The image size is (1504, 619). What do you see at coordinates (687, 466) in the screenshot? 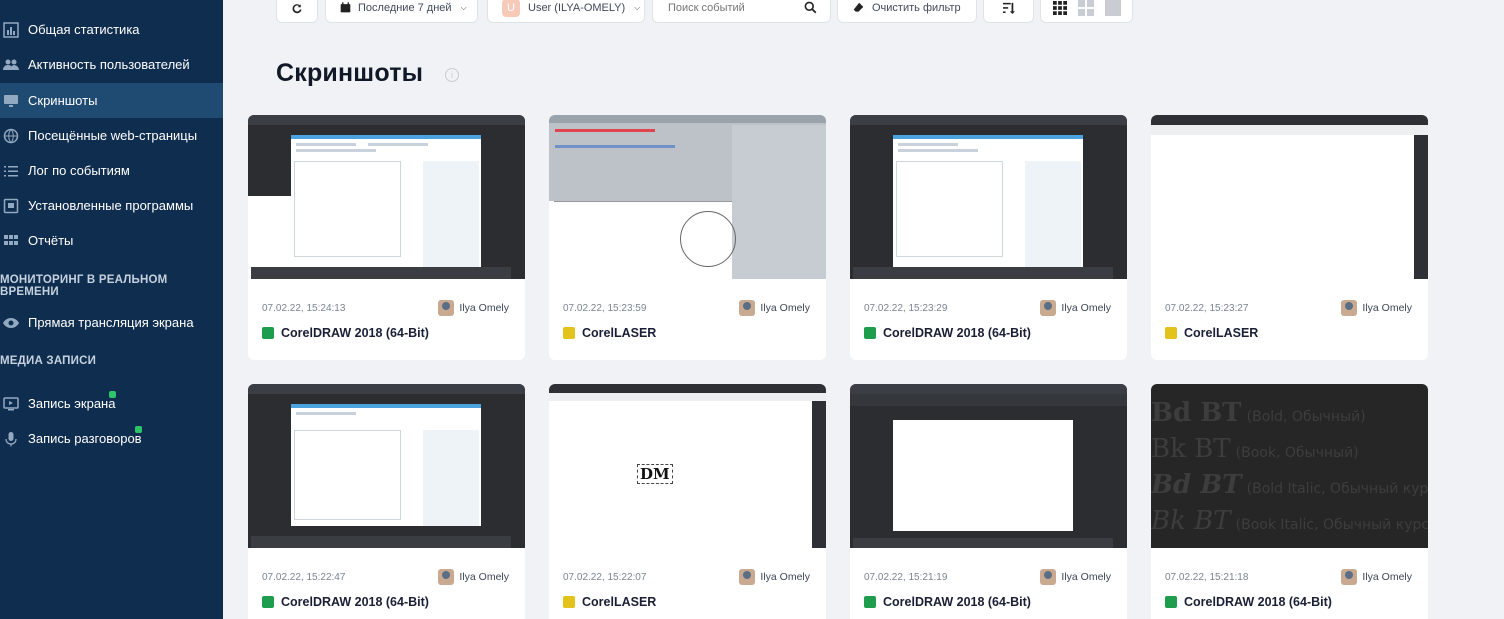
I see `screenshot-thumbnail: DM` at bounding box center [687, 466].